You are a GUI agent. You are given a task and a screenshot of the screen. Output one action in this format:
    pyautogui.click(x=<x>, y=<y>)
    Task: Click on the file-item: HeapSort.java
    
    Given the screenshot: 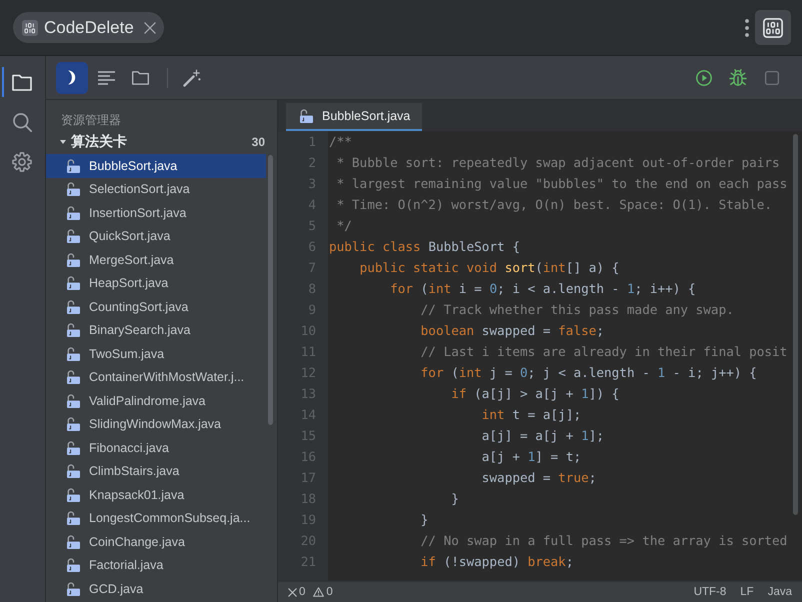 What is the action you would take?
    pyautogui.click(x=156, y=283)
    